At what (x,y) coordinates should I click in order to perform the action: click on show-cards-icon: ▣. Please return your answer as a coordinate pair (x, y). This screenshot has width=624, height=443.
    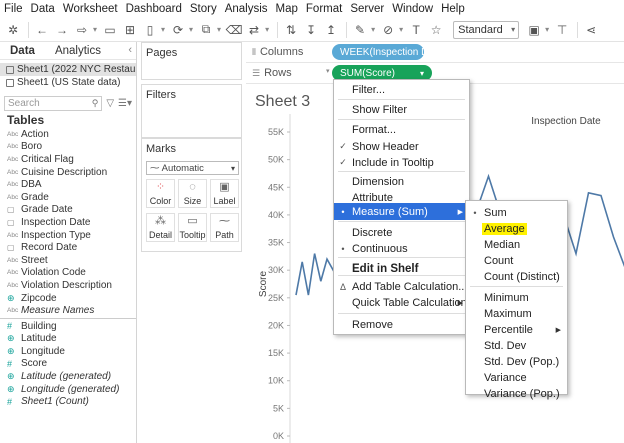
    Looking at the image, I should click on (534, 30).